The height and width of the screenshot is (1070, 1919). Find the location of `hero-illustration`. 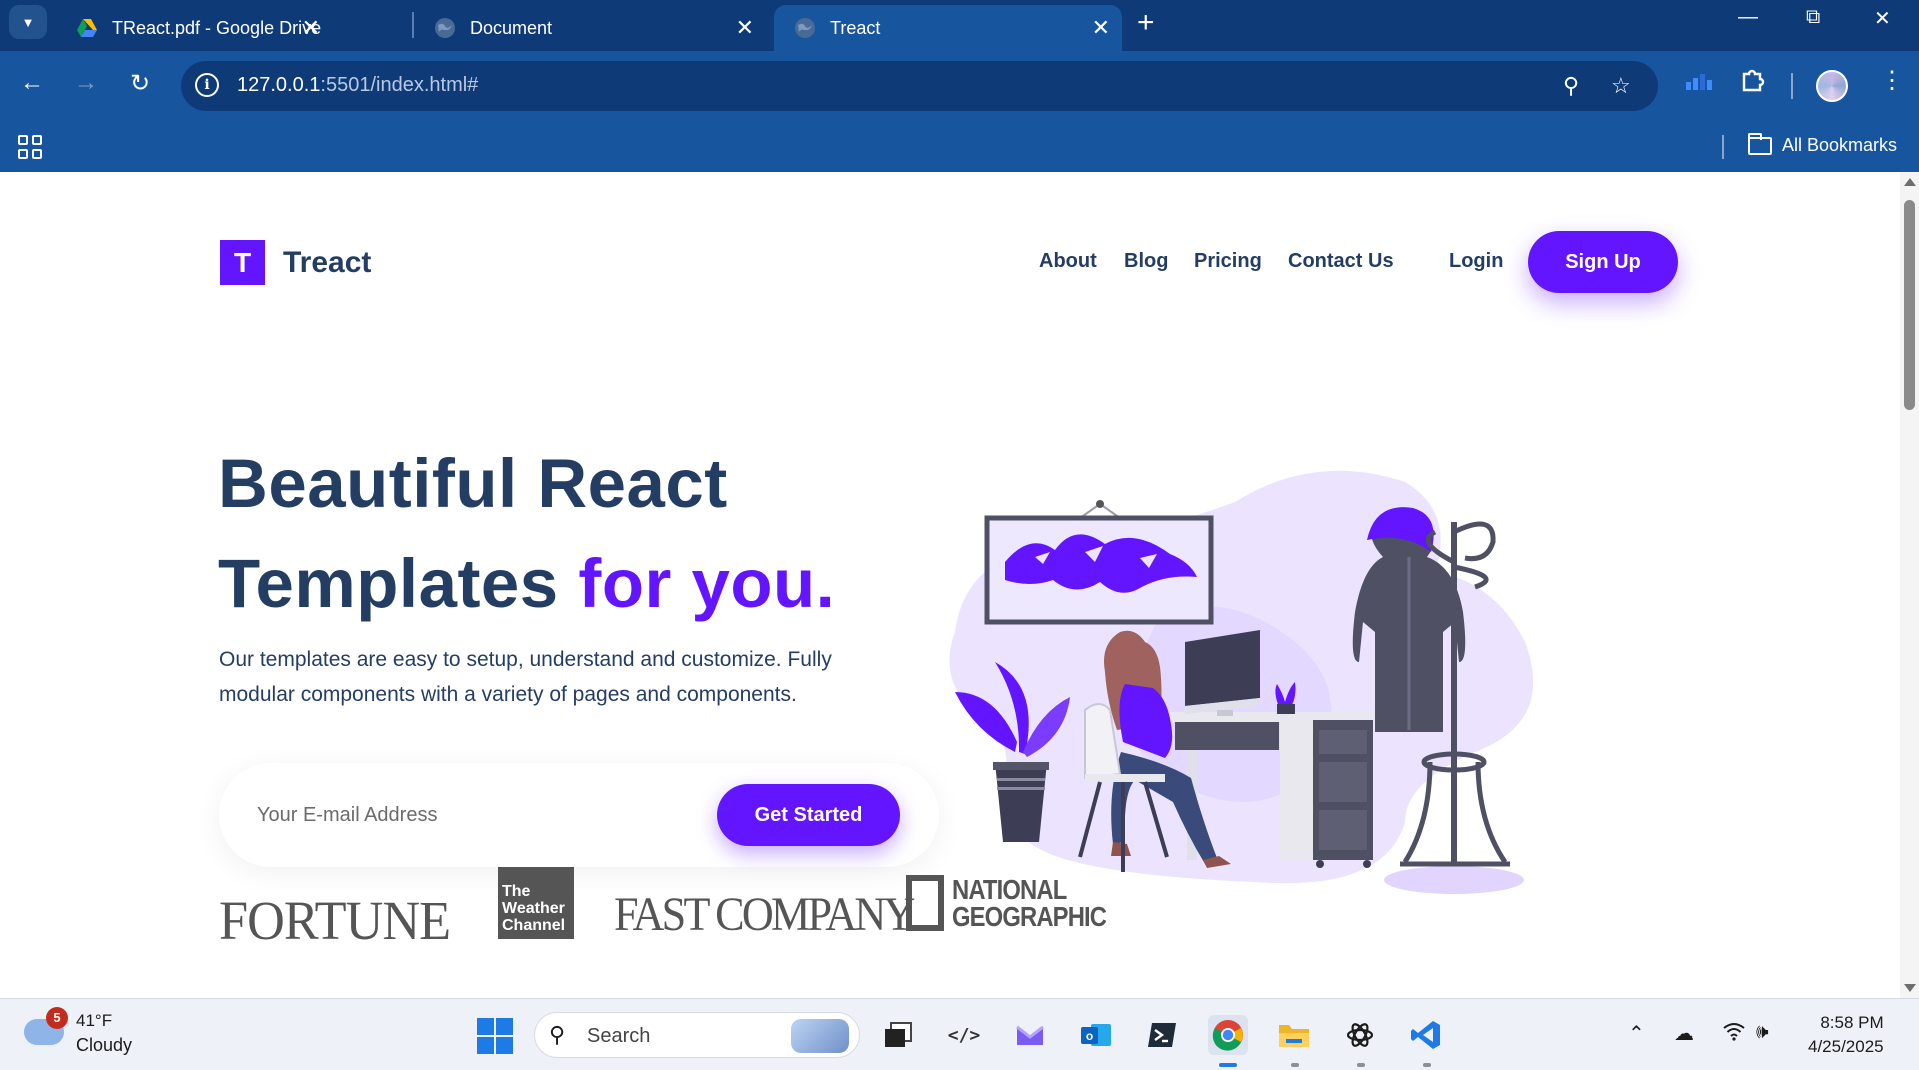

hero-illustration is located at coordinates (1241, 682).